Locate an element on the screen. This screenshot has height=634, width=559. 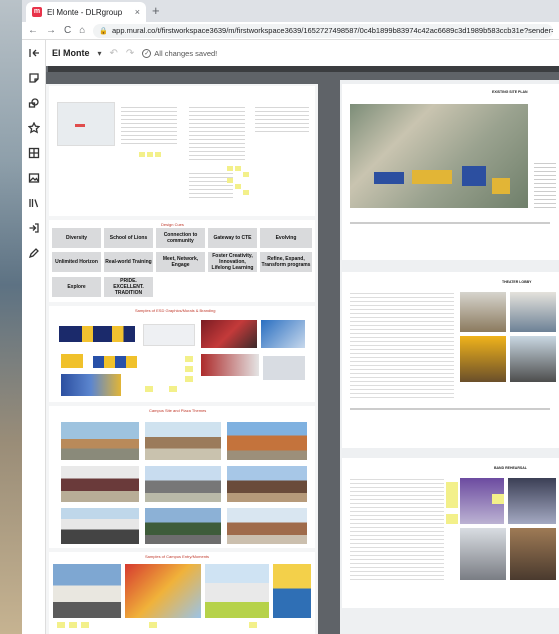
section-title: Campus Site and Plaza Themes is located at coordinates (178, 410).